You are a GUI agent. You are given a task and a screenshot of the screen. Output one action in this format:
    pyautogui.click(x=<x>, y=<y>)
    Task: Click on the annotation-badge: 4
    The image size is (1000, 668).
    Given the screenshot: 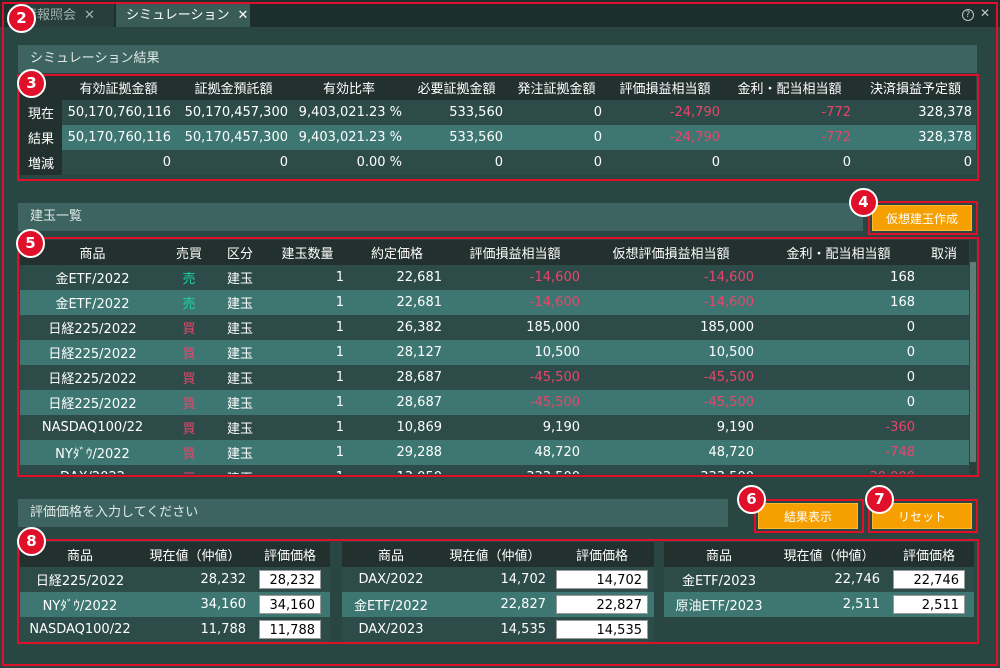 What is the action you would take?
    pyautogui.click(x=863, y=202)
    